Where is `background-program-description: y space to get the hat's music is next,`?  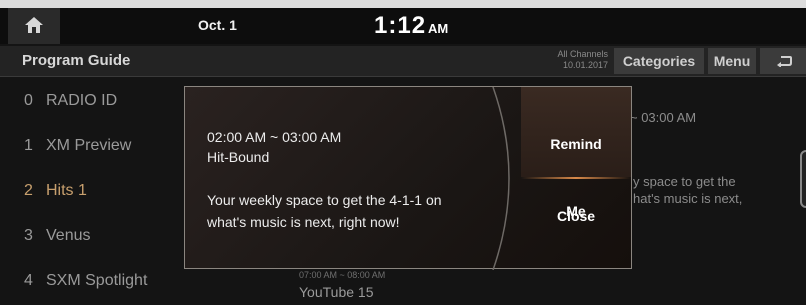
background-program-description: y space to get the hat's music is next, is located at coordinates (687, 190).